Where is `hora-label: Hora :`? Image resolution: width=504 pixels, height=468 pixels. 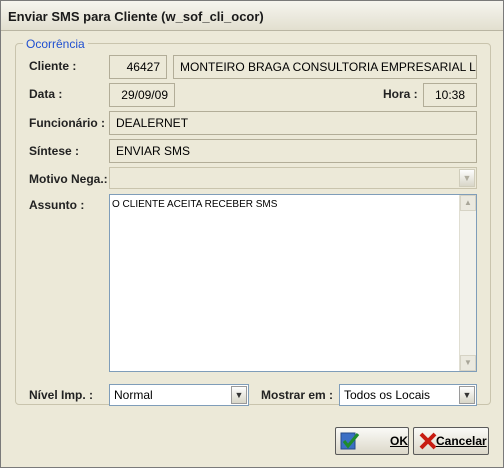
hora-label: Hora : is located at coordinates (400, 94).